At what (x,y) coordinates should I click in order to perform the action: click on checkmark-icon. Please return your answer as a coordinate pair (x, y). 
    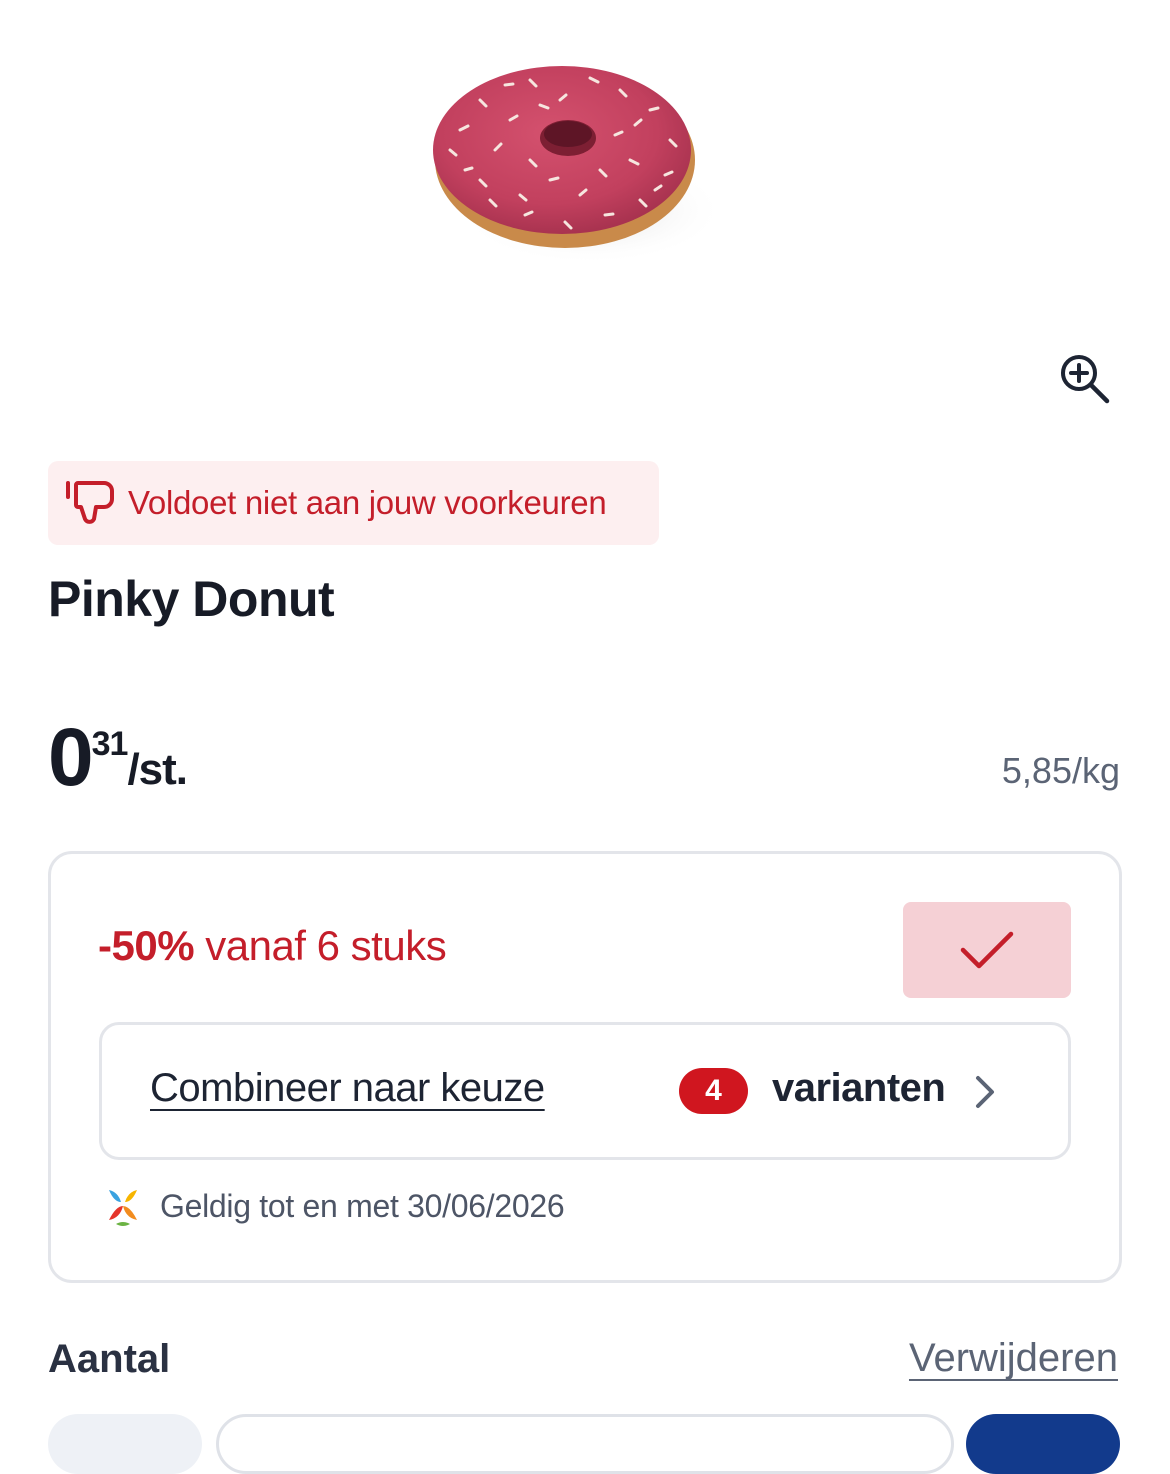
    Looking at the image, I should click on (987, 950).